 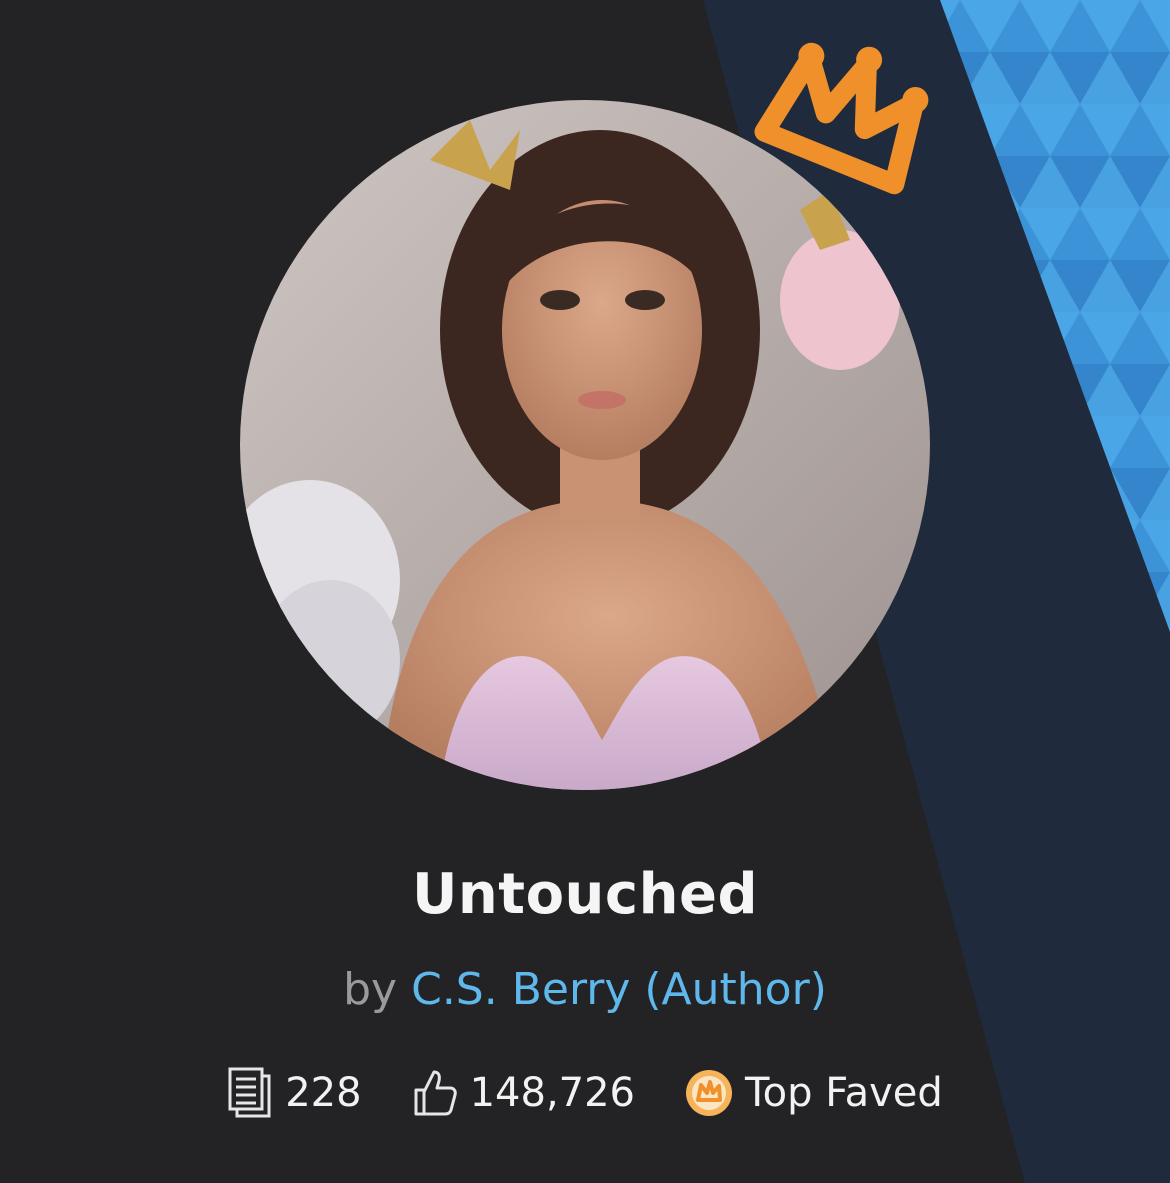 I want to click on book-title: Untouched, so click(x=585, y=894).